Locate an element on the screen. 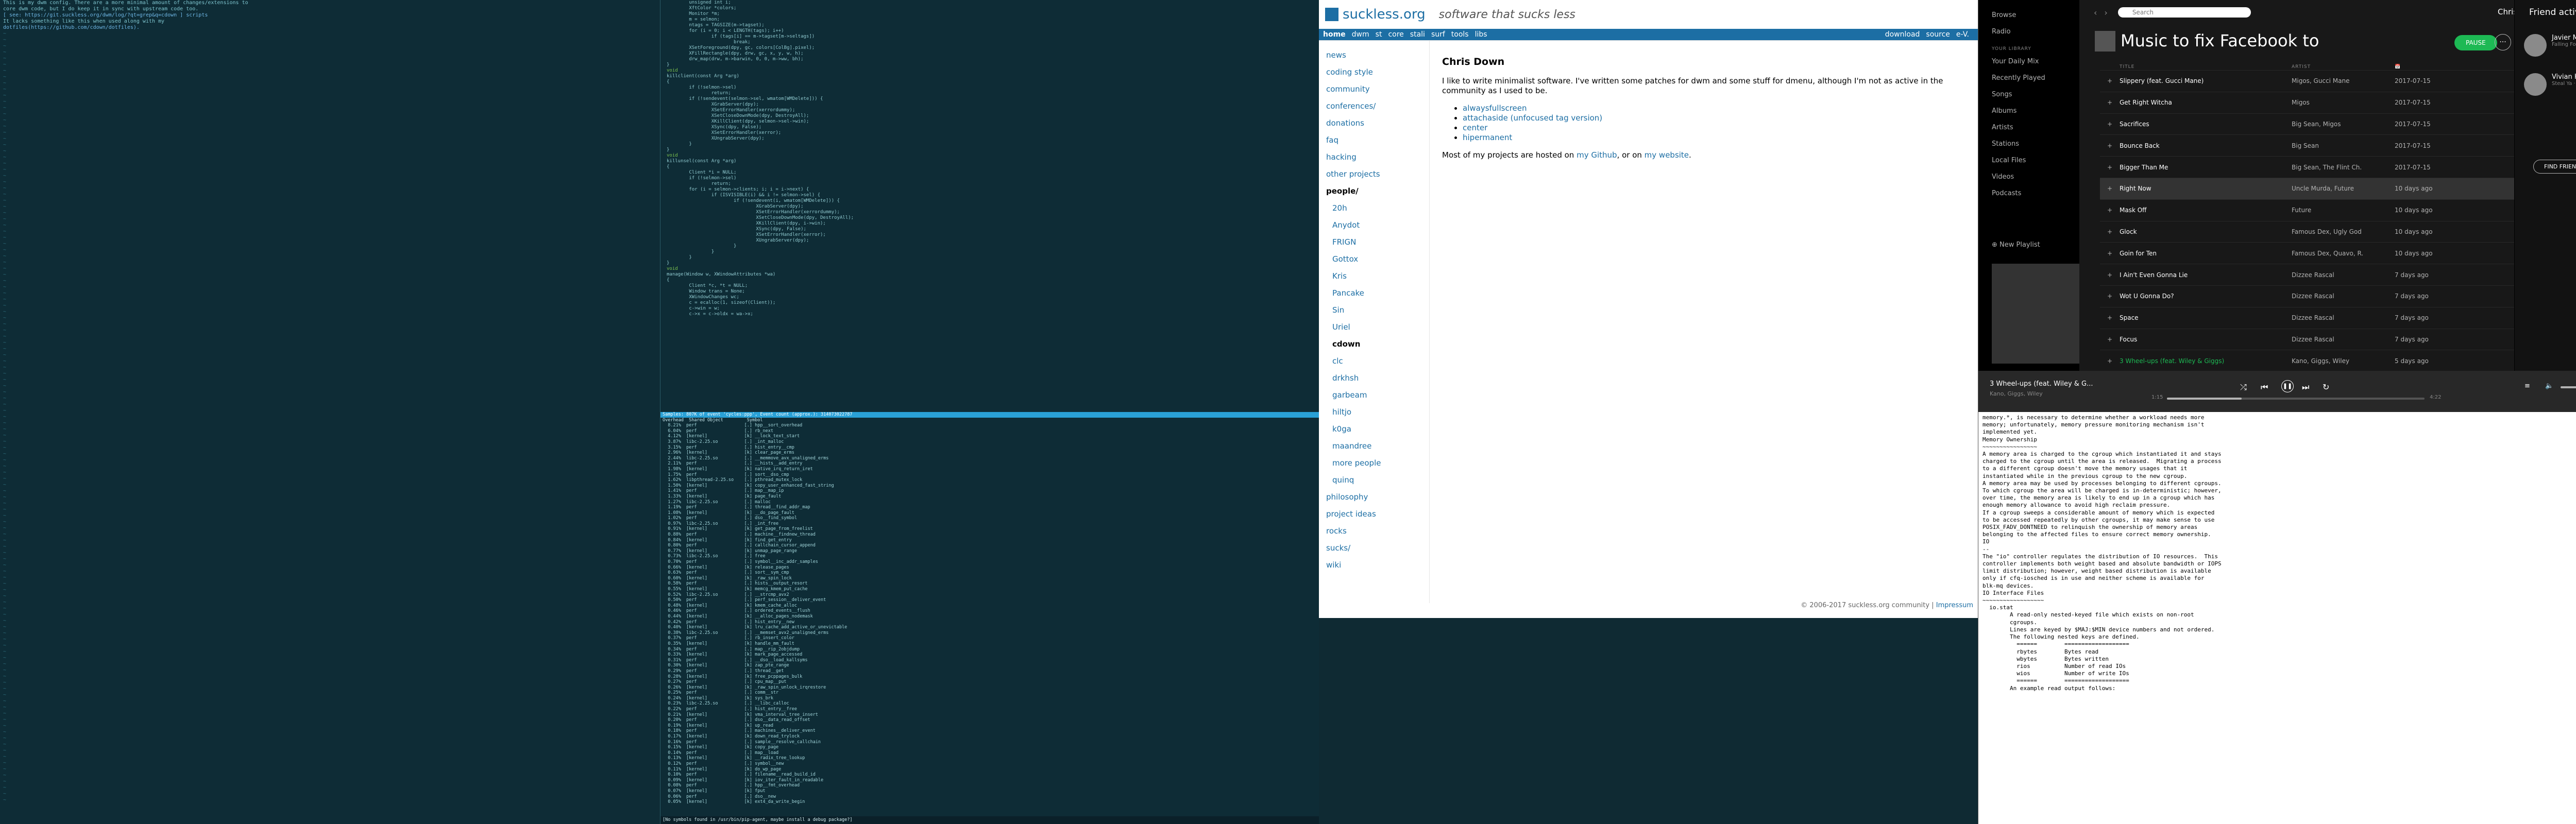  perf-row: 2.96% [kernel] [k] clear_page_erms is located at coordinates (989, 453).